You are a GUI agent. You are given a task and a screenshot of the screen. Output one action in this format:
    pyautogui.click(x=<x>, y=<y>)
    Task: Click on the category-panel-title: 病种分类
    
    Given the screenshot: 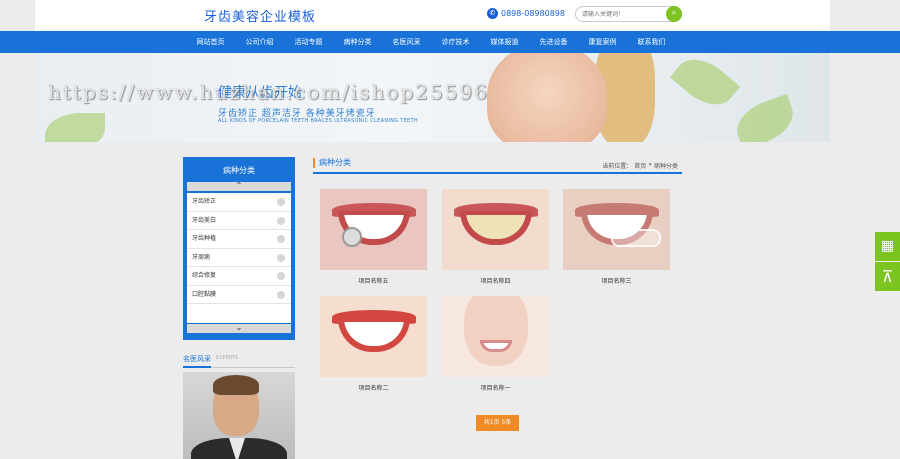 What is the action you would take?
    pyautogui.click(x=239, y=170)
    